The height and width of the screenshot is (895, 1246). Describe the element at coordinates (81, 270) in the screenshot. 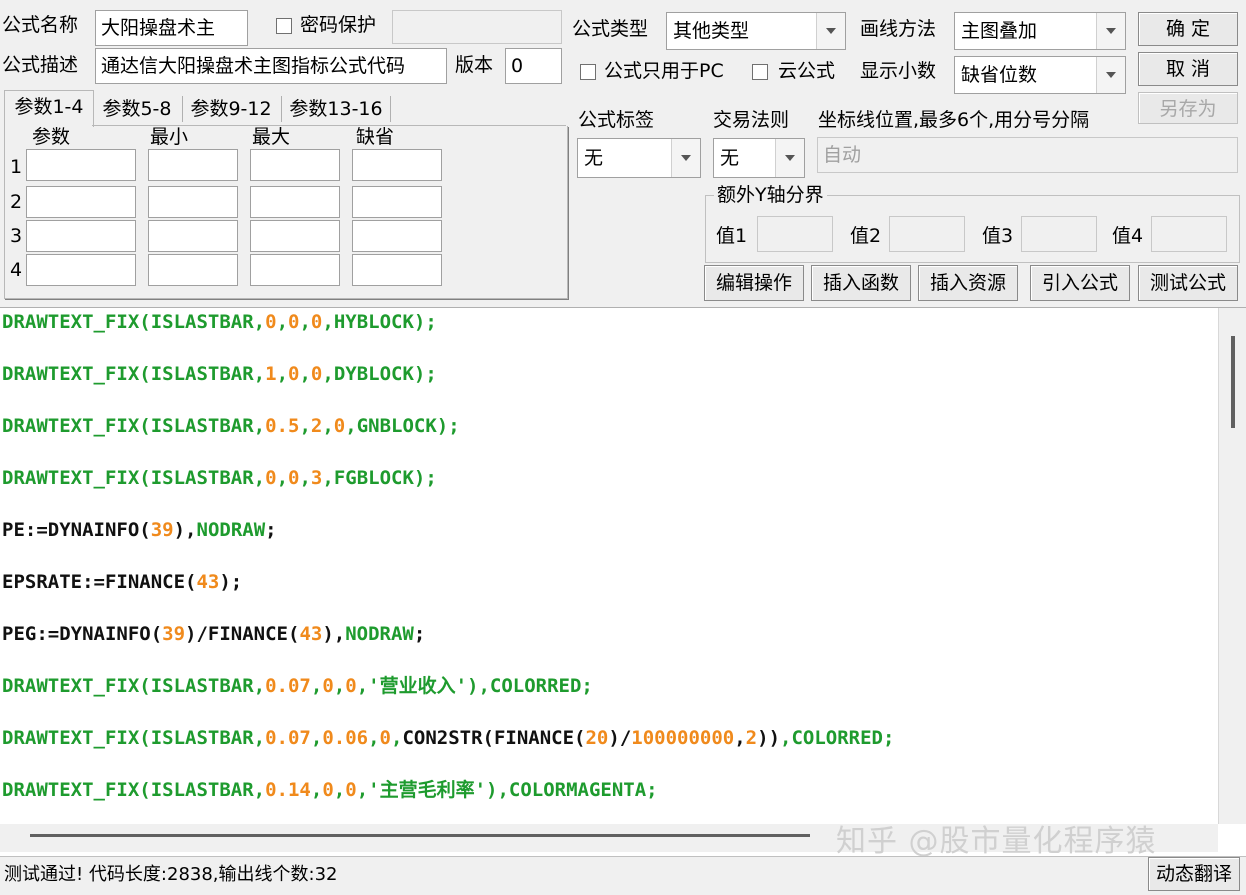

I see `param-4-name` at that location.